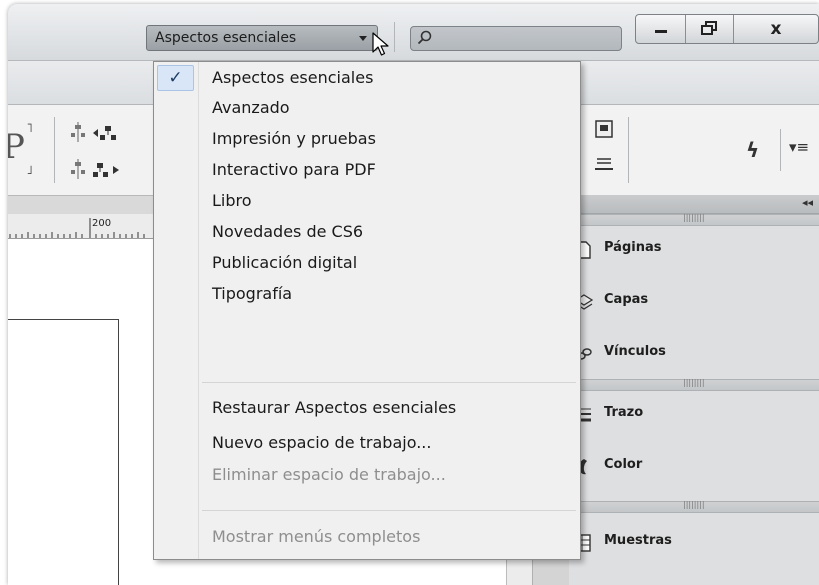 The image size is (819, 585). Describe the element at coordinates (294, 138) in the screenshot. I see `menu-item-label: Impresión y pruebas` at that location.